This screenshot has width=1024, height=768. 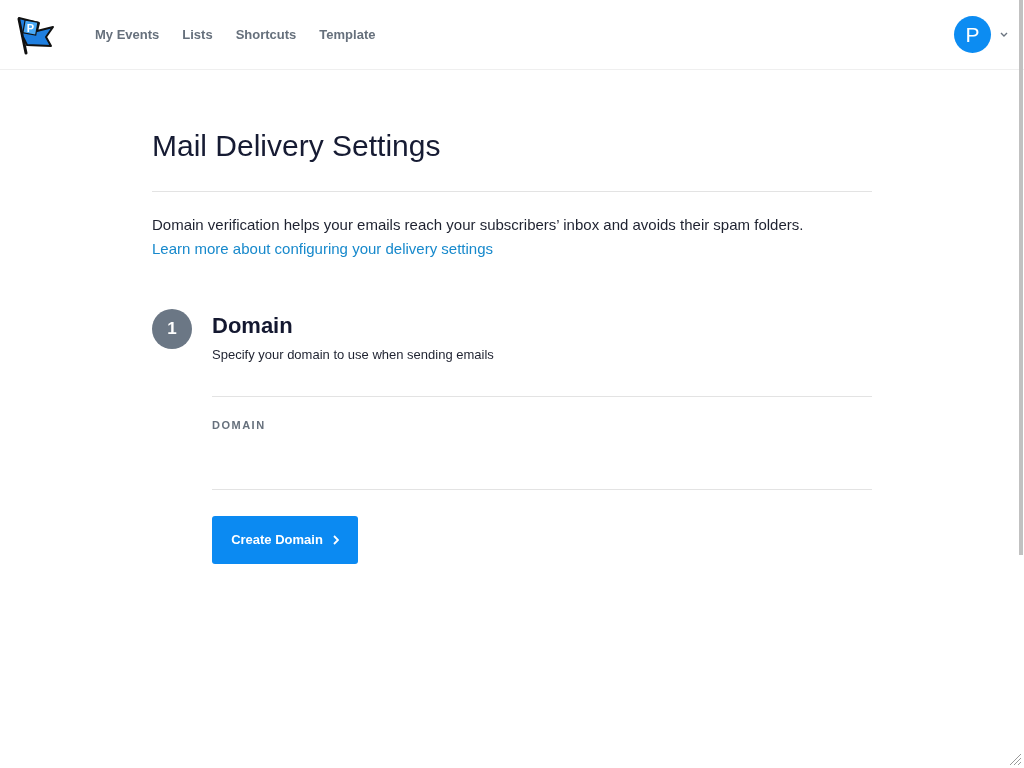 I want to click on create-domain-button: Create Domain, so click(x=285, y=540).